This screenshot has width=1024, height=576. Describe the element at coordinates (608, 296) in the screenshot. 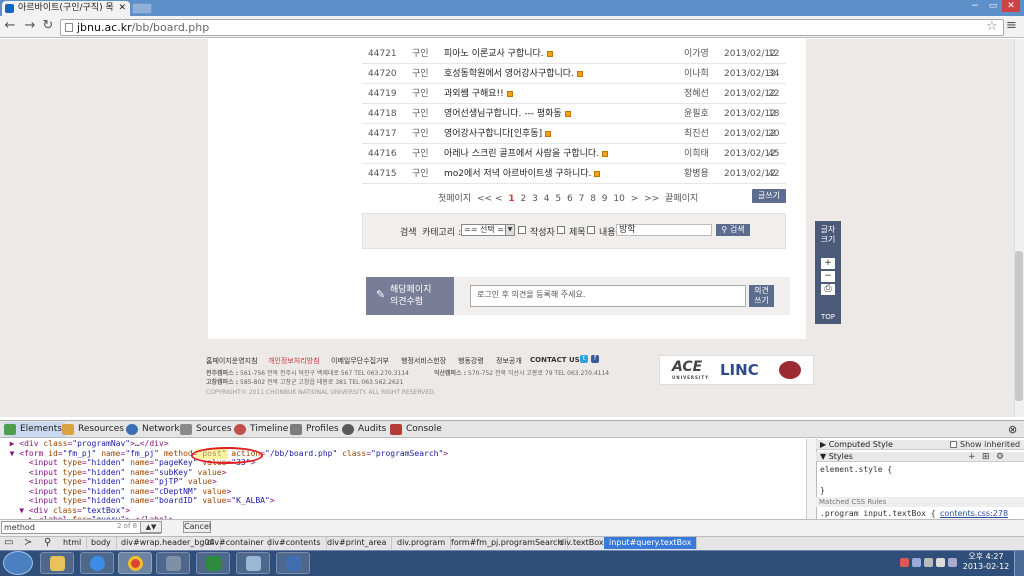

I see `opinion-textarea: 로그인 후 의견을 등록해 주세요.` at that location.